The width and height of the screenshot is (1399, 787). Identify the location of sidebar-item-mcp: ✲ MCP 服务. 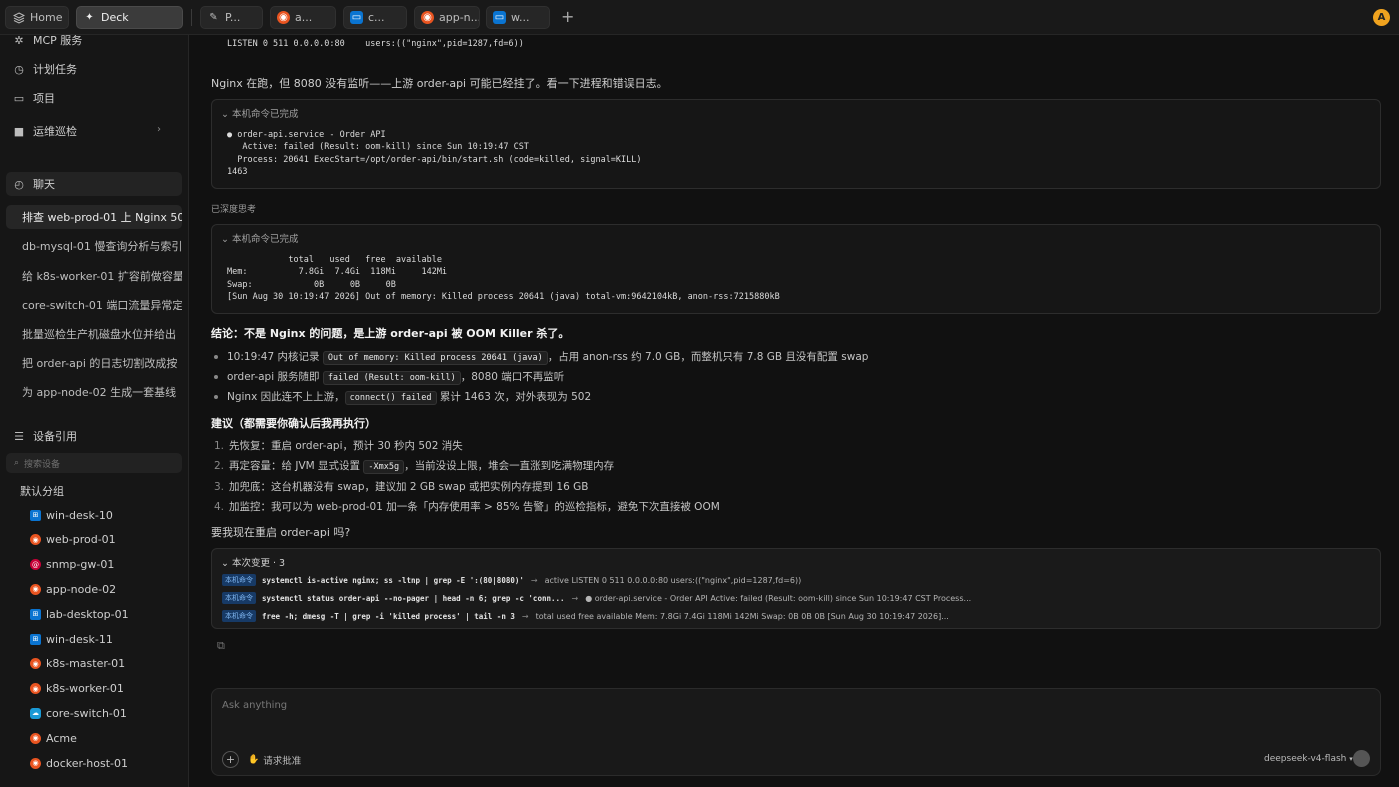
(47, 42).